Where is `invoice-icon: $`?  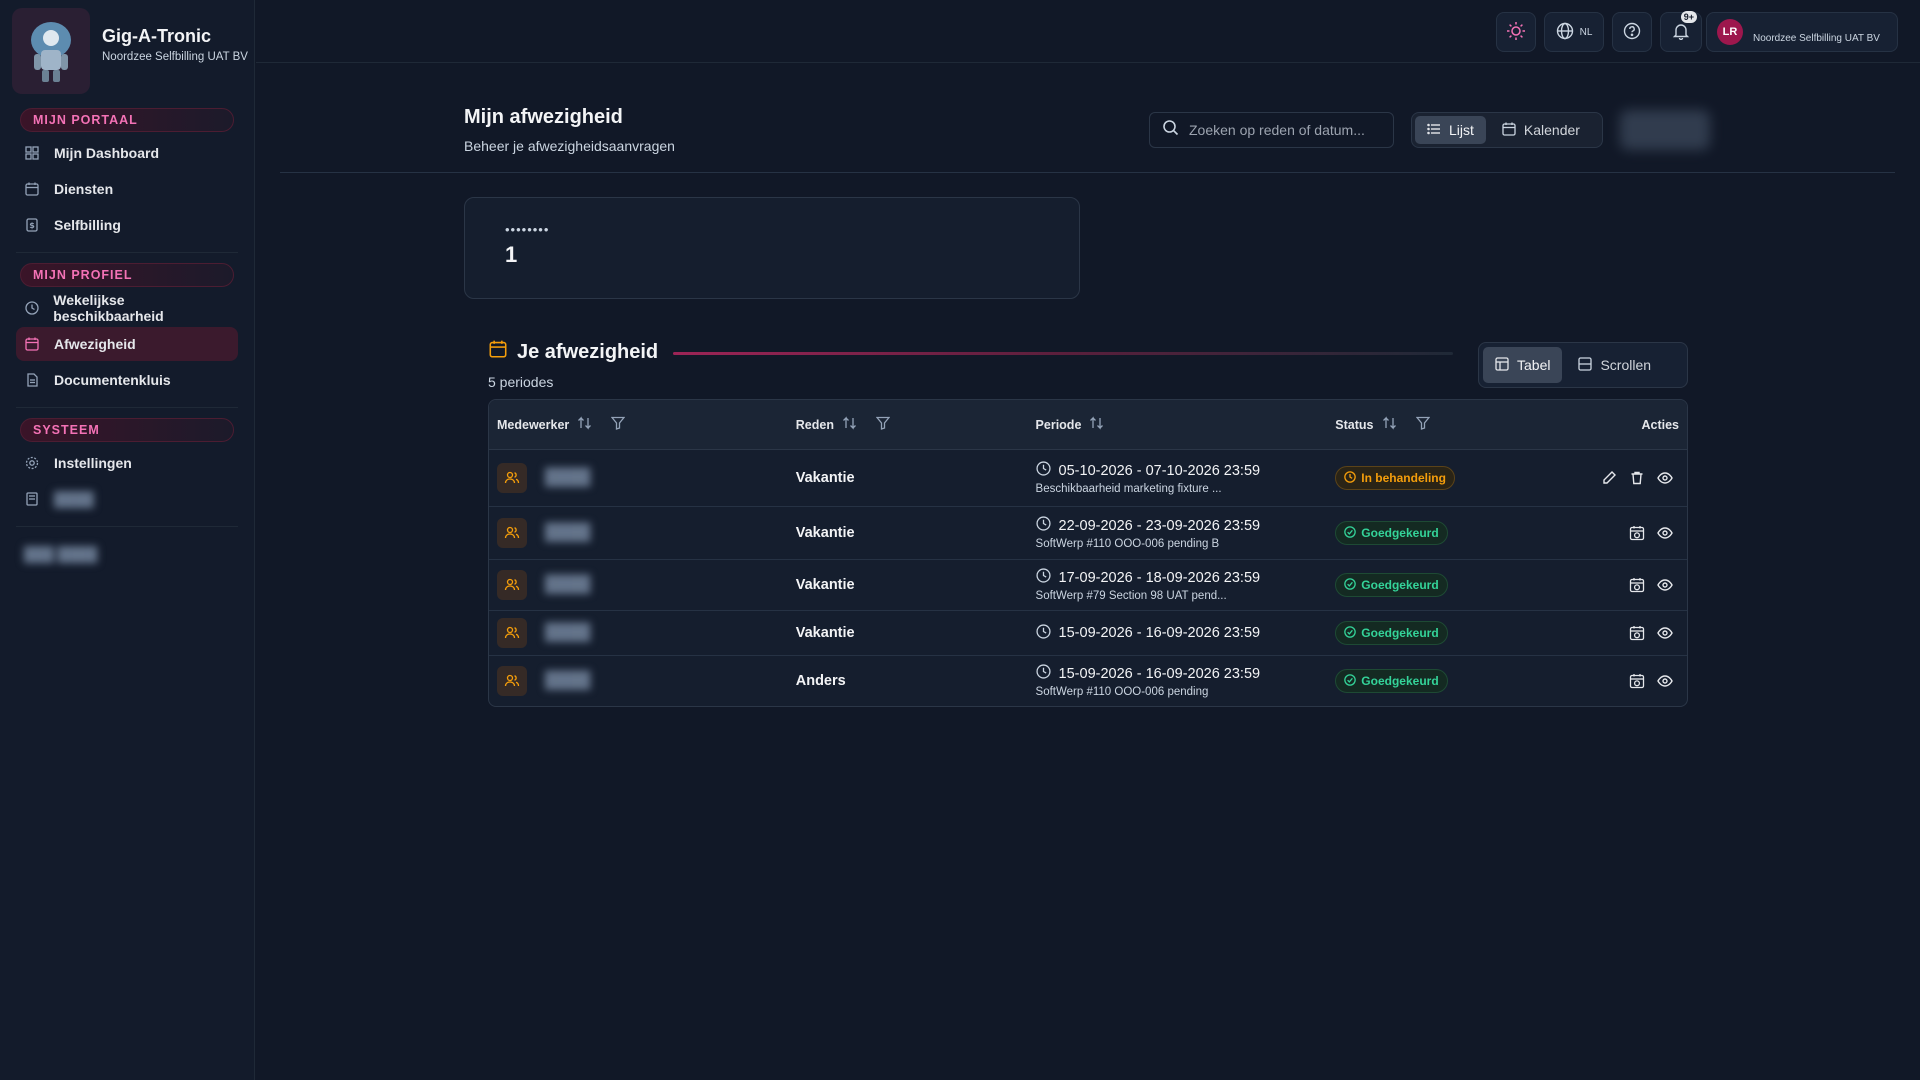 invoice-icon: $ is located at coordinates (32, 225).